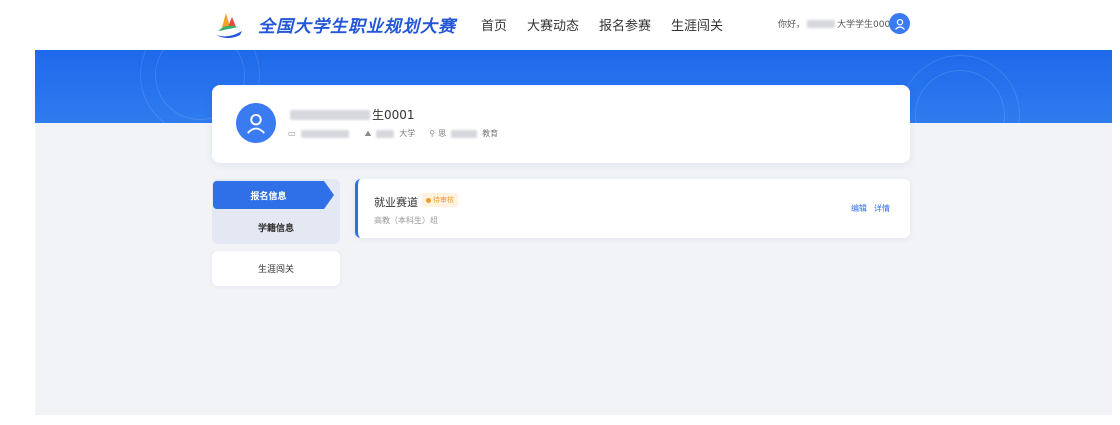 The height and width of the screenshot is (425, 1120). Describe the element at coordinates (273, 195) in the screenshot. I see `menu-item-registration-info: 报名信息` at that location.